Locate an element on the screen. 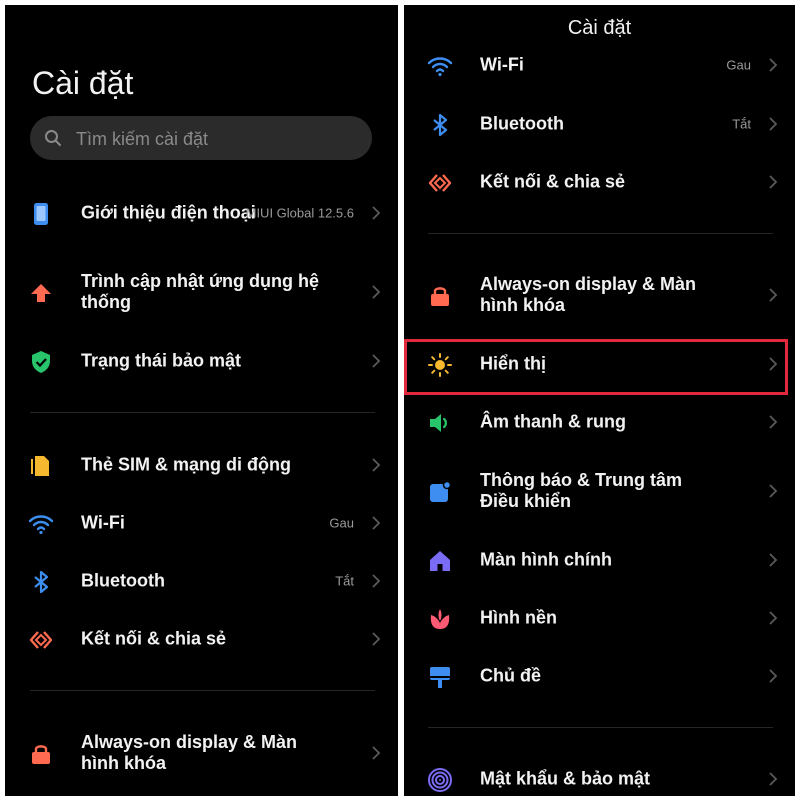  settings-item-label: Thẻ SIM & mạng di động is located at coordinates (186, 464).